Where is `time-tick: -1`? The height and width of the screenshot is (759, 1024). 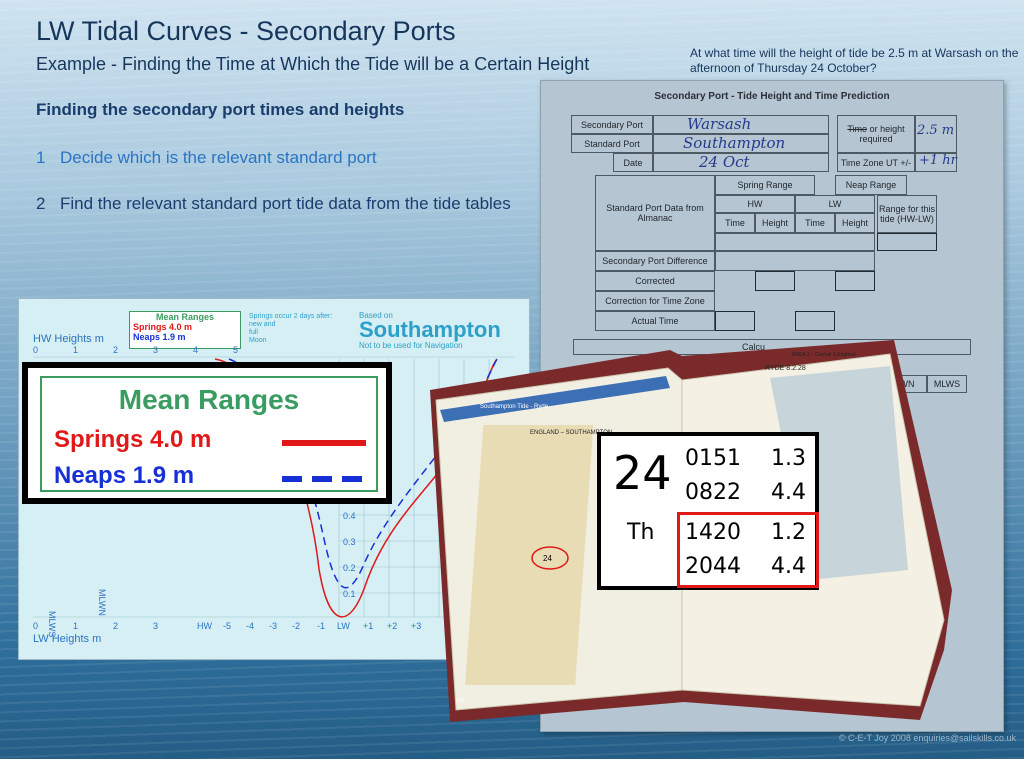
time-tick: -1 is located at coordinates (321, 626).